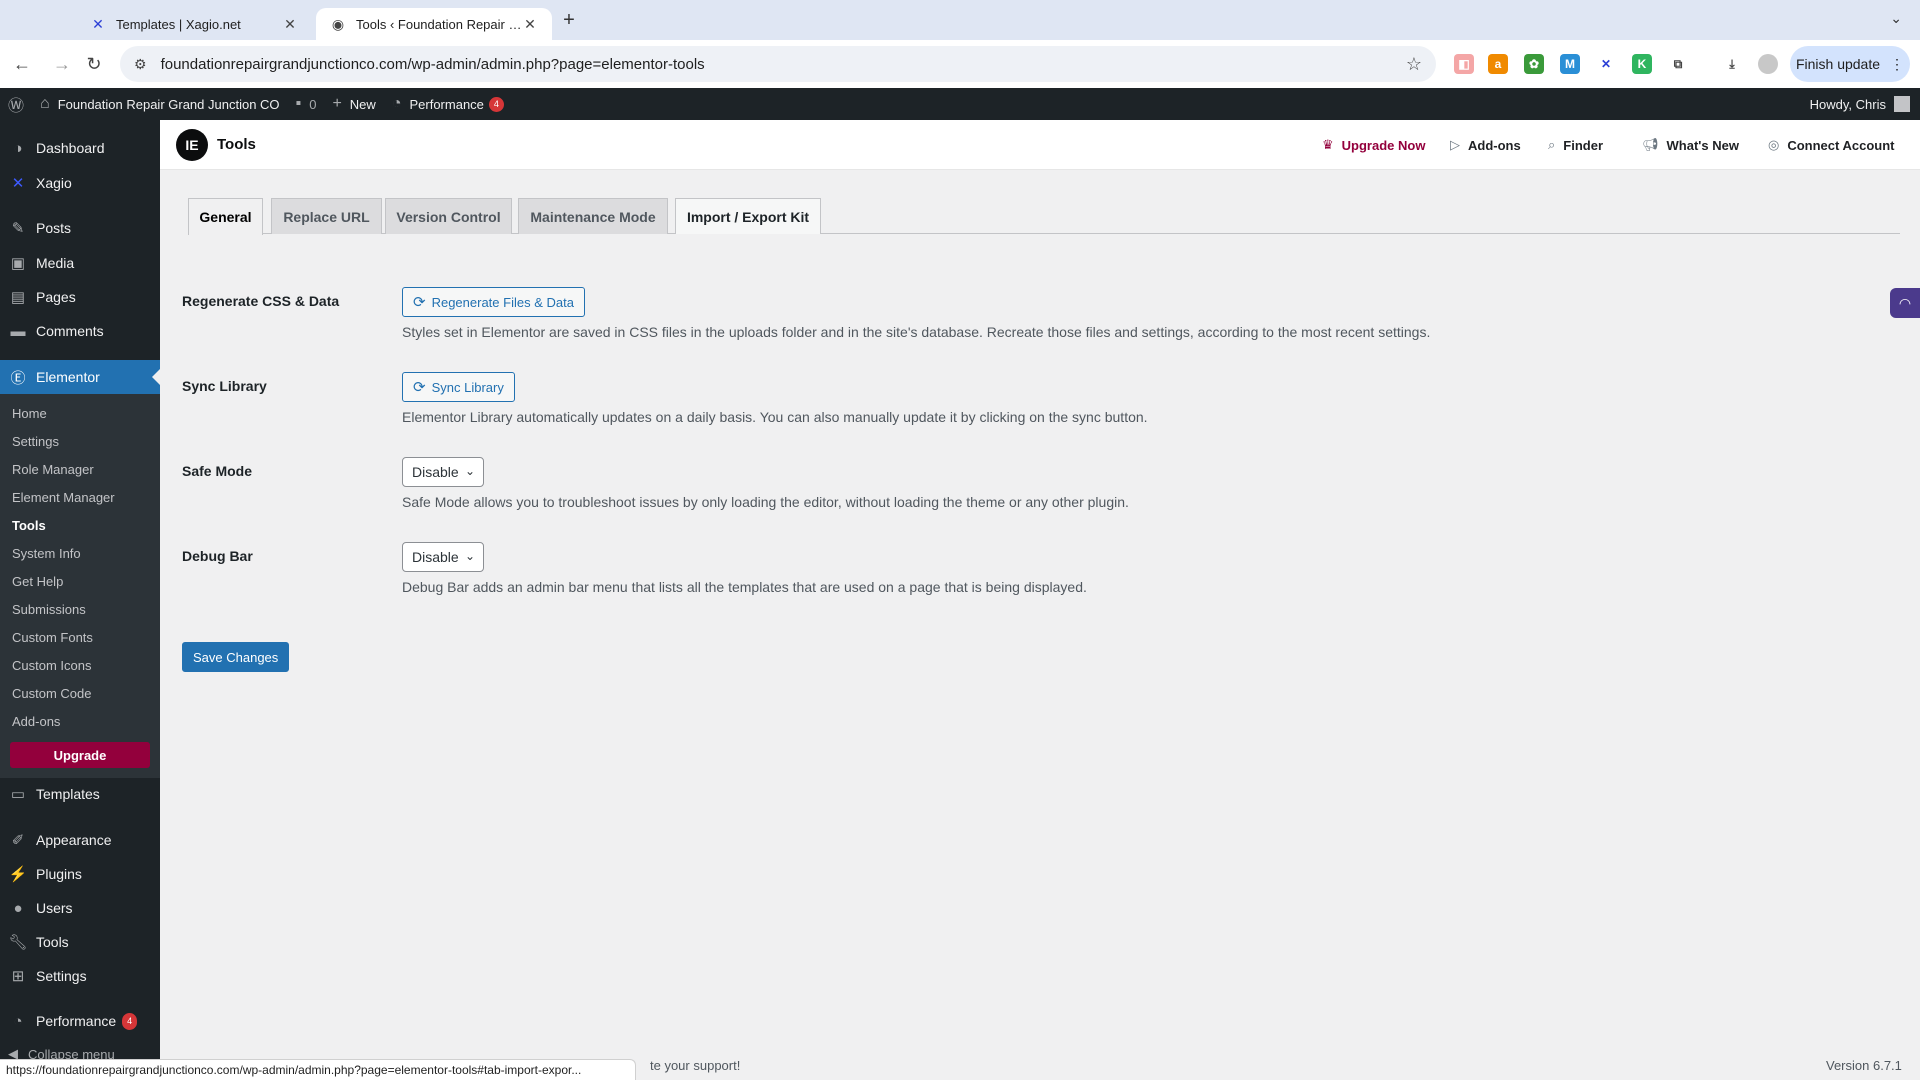 Image resolution: width=1920 pixels, height=1080 pixels. Describe the element at coordinates (55, 263) in the screenshot. I see `sidebar-item-label: Media` at that location.